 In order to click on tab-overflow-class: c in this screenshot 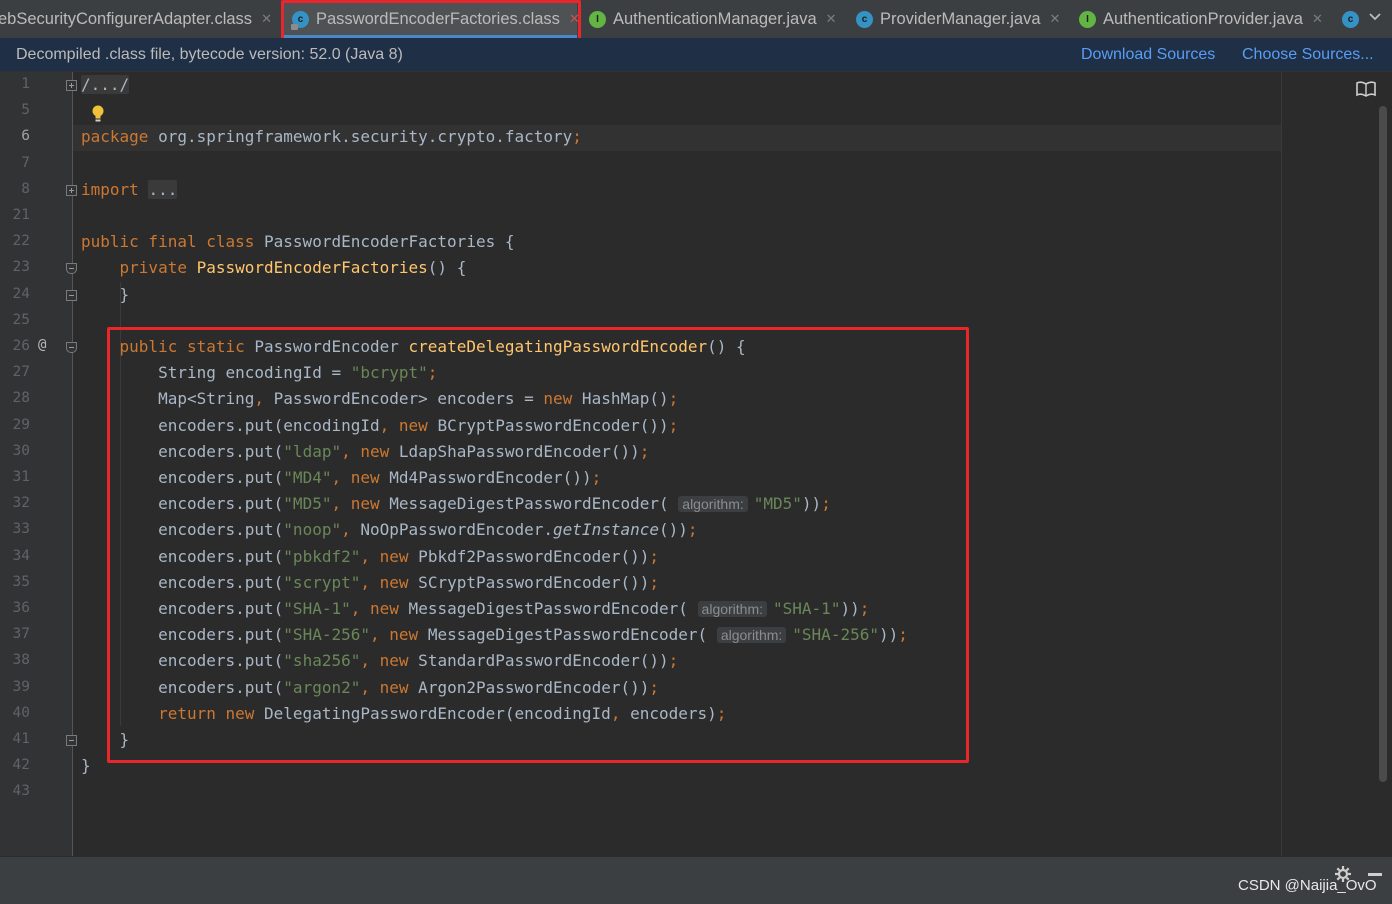, I will do `click(1354, 19)`.